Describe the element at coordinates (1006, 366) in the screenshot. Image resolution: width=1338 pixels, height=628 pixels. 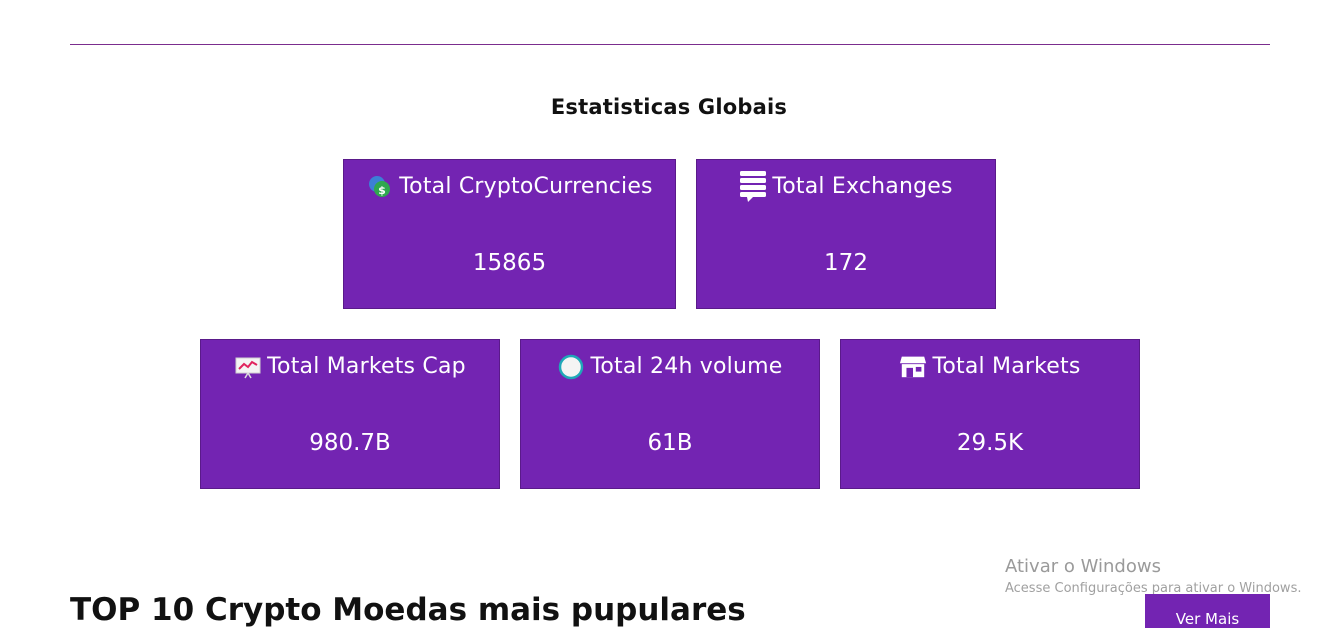
I see `card-label: Total Markets` at that location.